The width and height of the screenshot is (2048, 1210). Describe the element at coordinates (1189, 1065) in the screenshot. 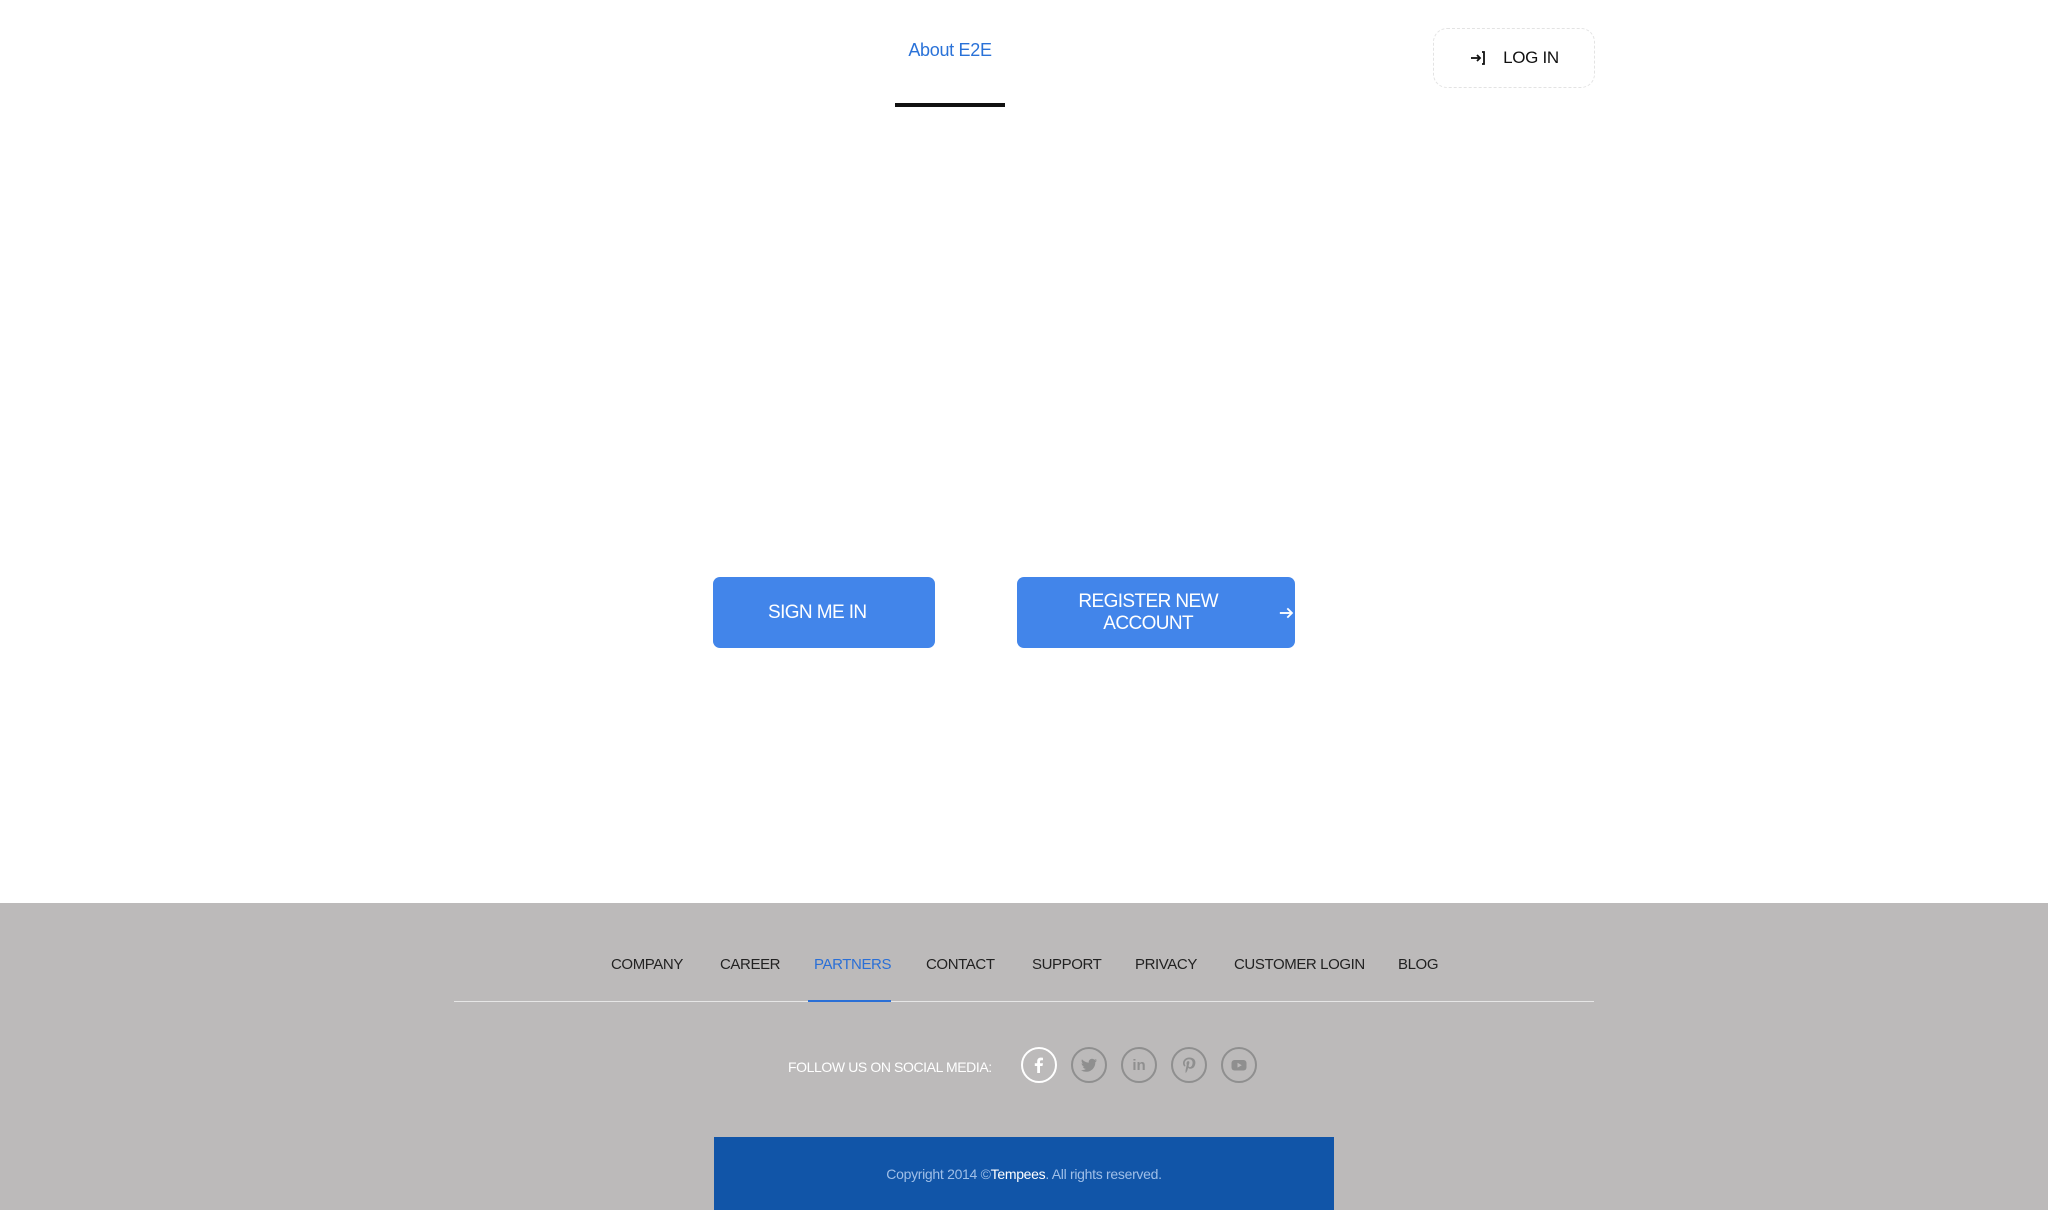

I see `pinterest-icon` at that location.